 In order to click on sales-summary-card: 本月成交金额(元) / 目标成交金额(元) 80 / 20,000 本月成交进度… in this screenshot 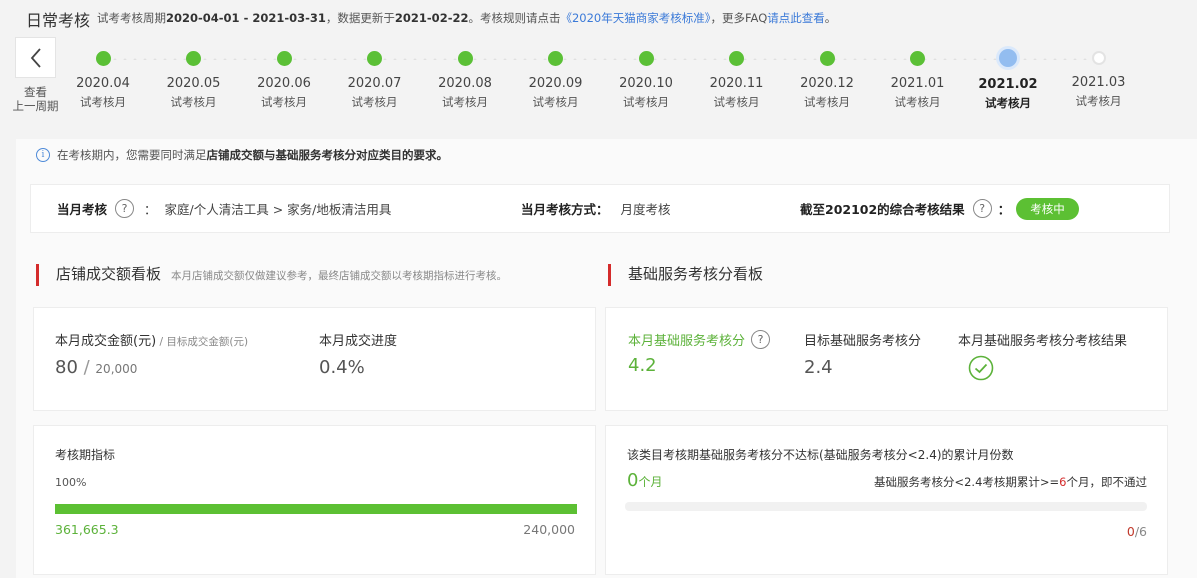, I will do `click(314, 359)`.